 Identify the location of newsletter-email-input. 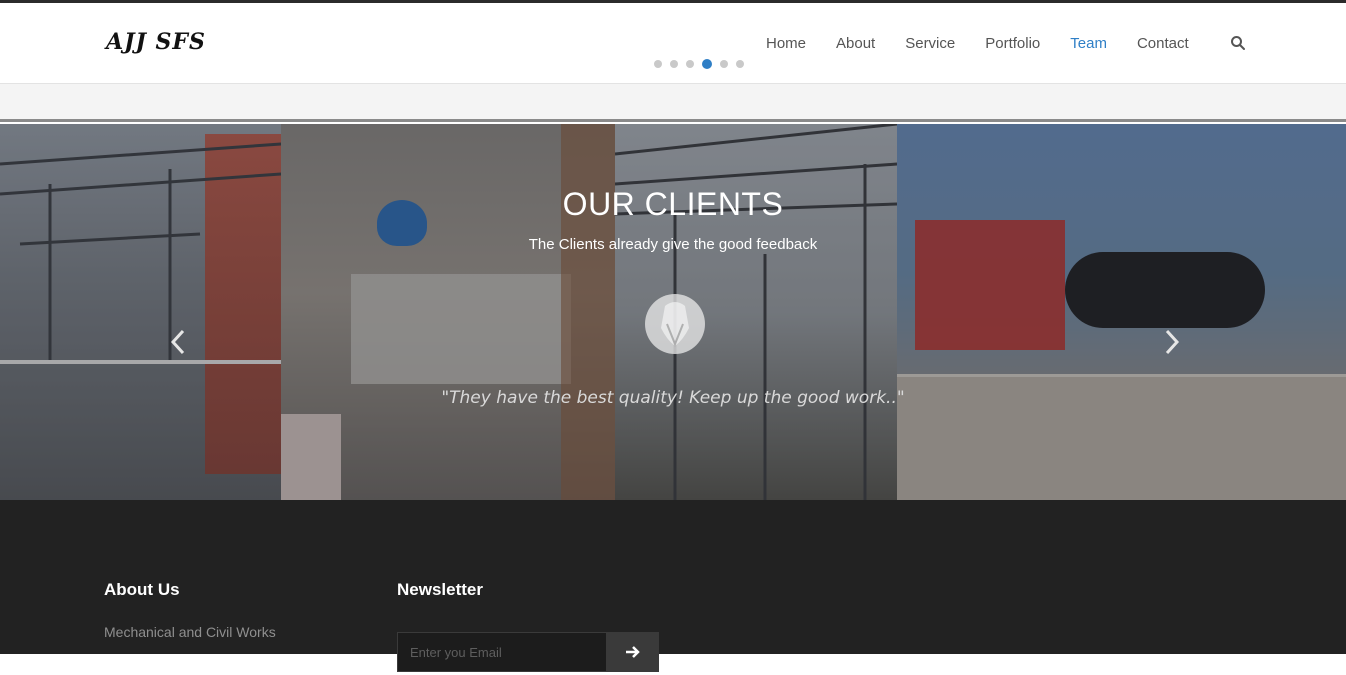
(502, 652).